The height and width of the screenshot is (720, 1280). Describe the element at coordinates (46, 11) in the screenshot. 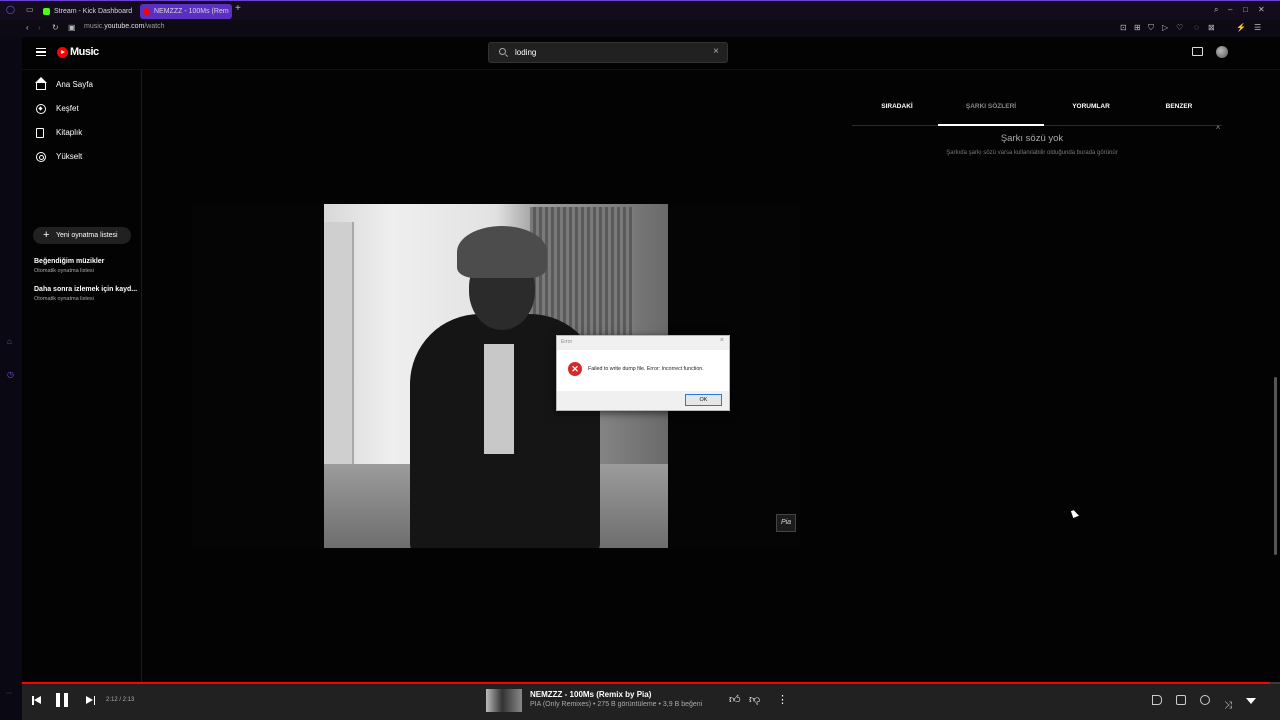

I see `kick-icon` at that location.